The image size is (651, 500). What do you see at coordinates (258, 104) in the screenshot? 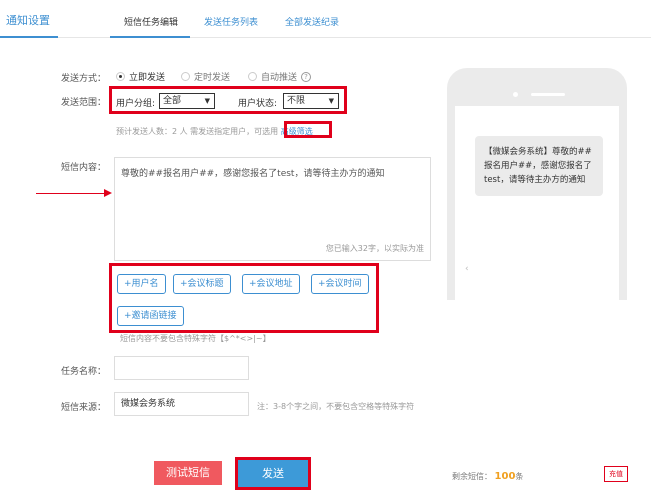
I see `user-status-label: 用户状态:` at bounding box center [258, 104].